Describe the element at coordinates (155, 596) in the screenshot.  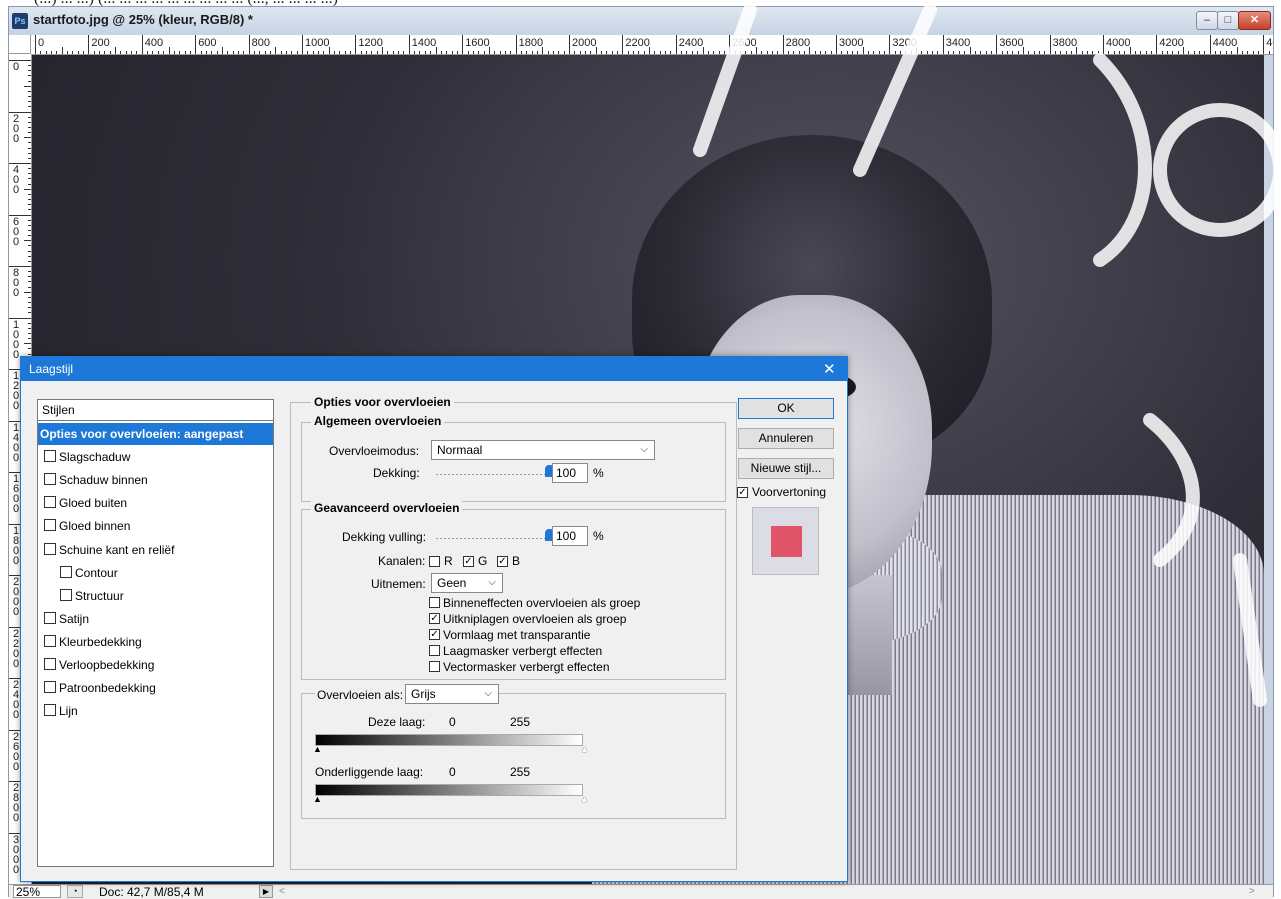
I see `style-item: Structuur` at that location.